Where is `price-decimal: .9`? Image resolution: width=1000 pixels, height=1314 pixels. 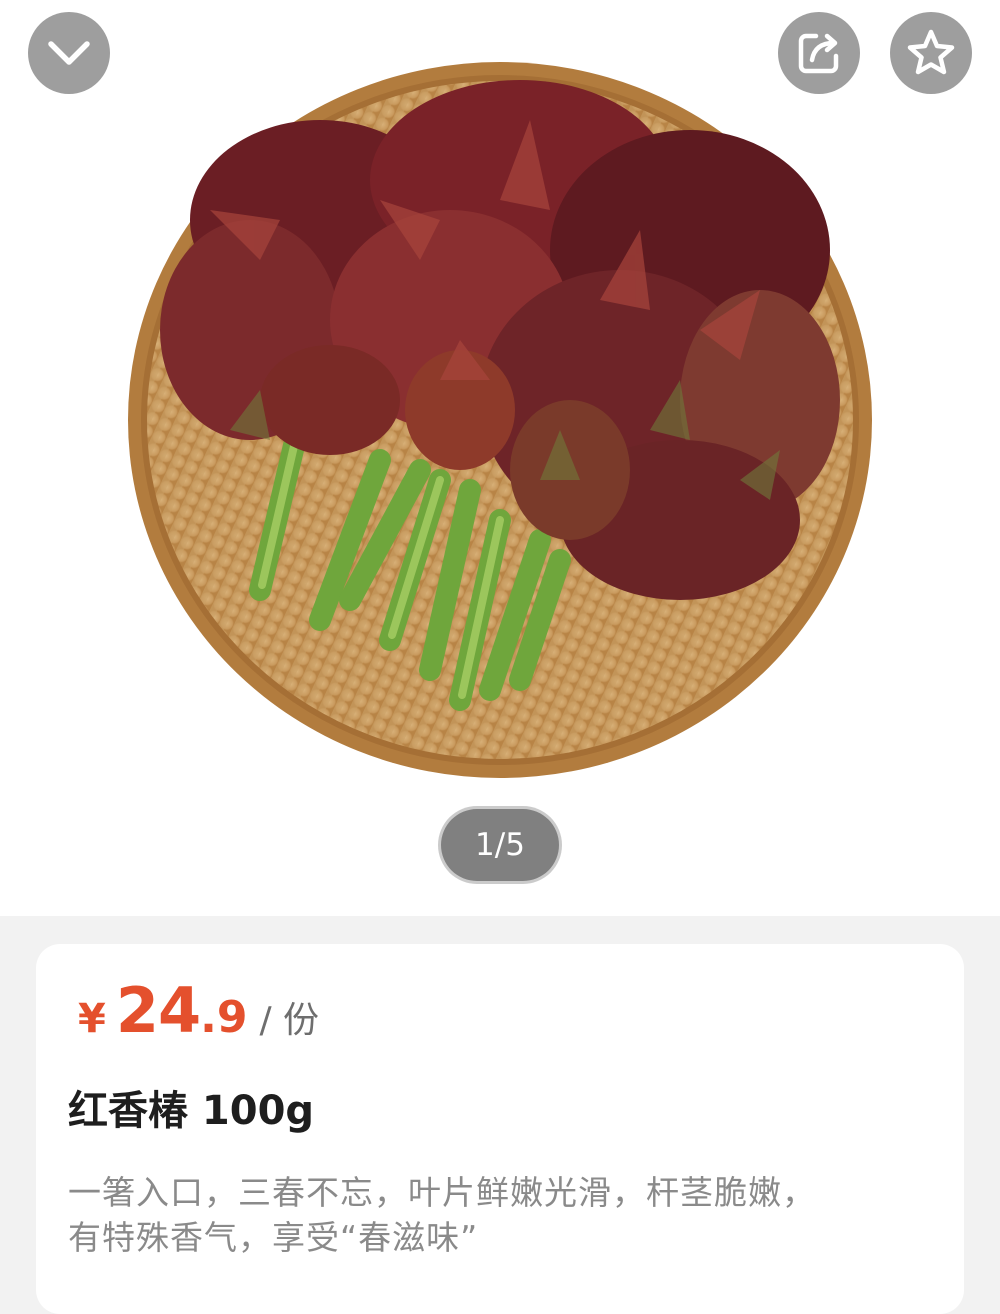
price-decimal: .9 is located at coordinates (224, 1017).